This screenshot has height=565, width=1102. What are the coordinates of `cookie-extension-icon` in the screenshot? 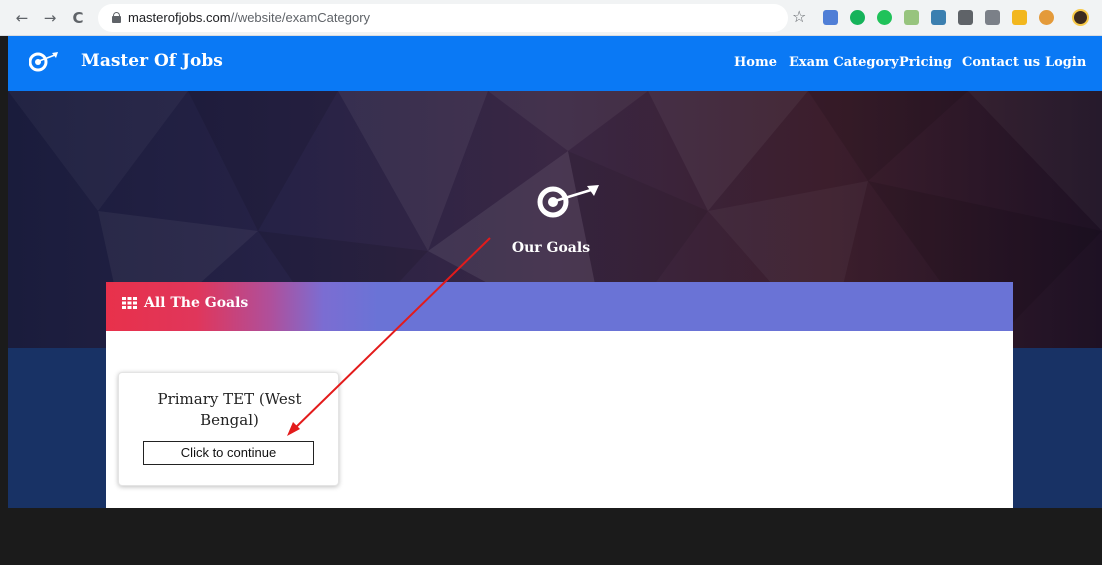 It's located at (1046, 17).